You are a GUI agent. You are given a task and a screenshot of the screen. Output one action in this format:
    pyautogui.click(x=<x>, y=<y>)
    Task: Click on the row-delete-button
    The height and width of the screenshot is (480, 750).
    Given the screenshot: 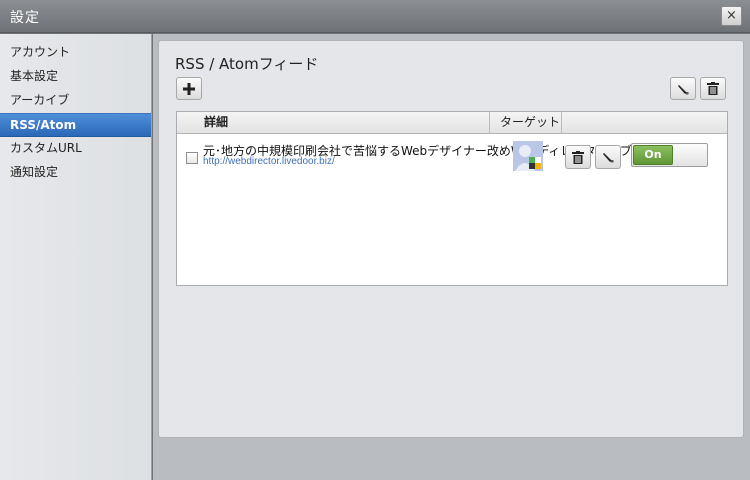 What is the action you would take?
    pyautogui.click(x=578, y=157)
    